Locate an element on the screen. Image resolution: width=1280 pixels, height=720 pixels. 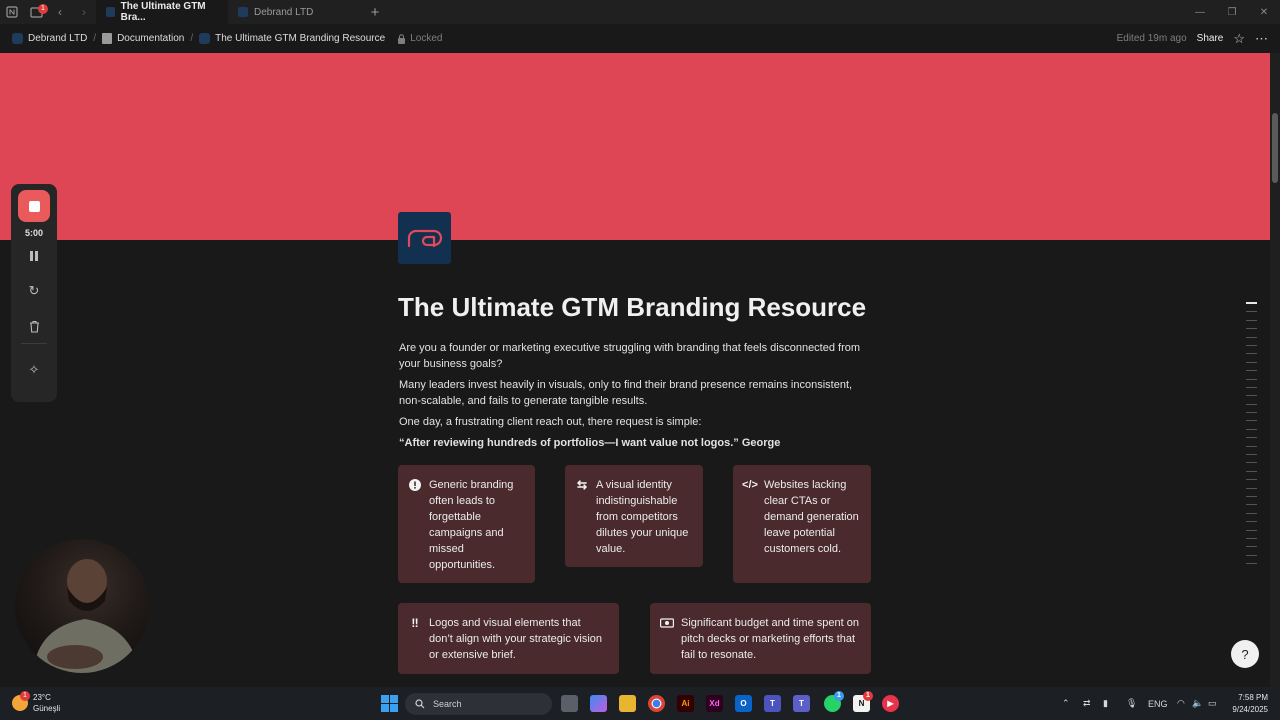
scrollbar is located at coordinates (1275, 370).